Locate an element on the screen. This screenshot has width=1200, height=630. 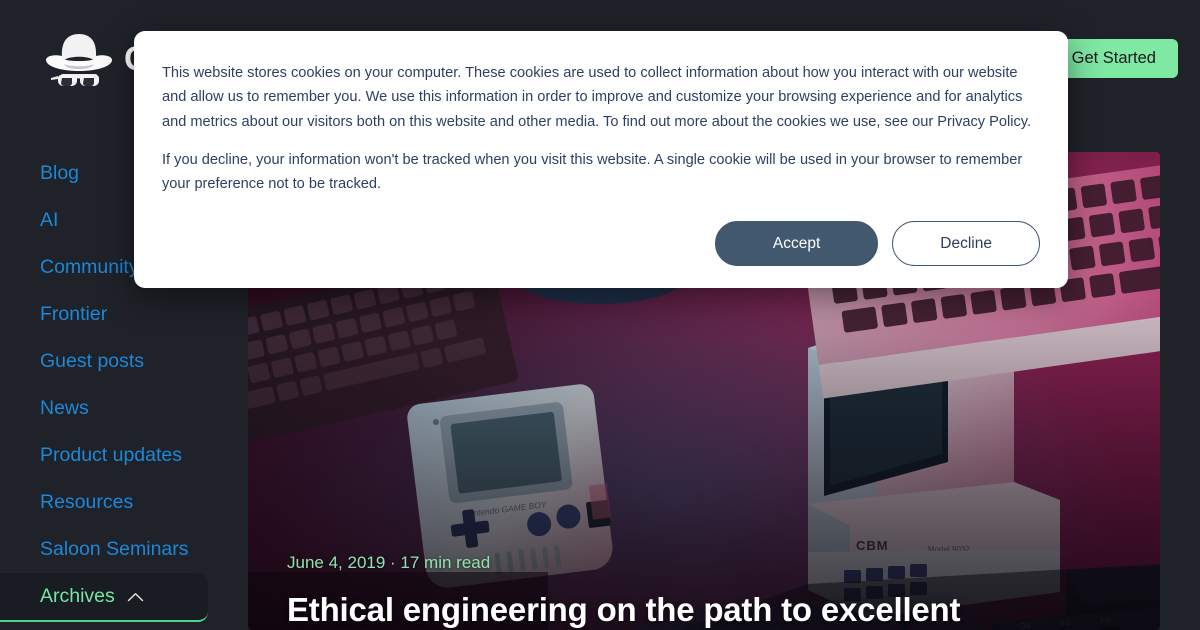
chevron-up-icon is located at coordinates (135, 596).